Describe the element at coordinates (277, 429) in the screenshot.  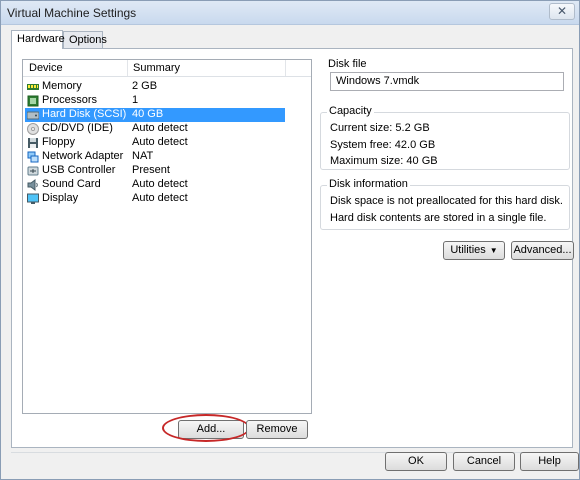
I see `remove-hardware-button: Remove` at that location.